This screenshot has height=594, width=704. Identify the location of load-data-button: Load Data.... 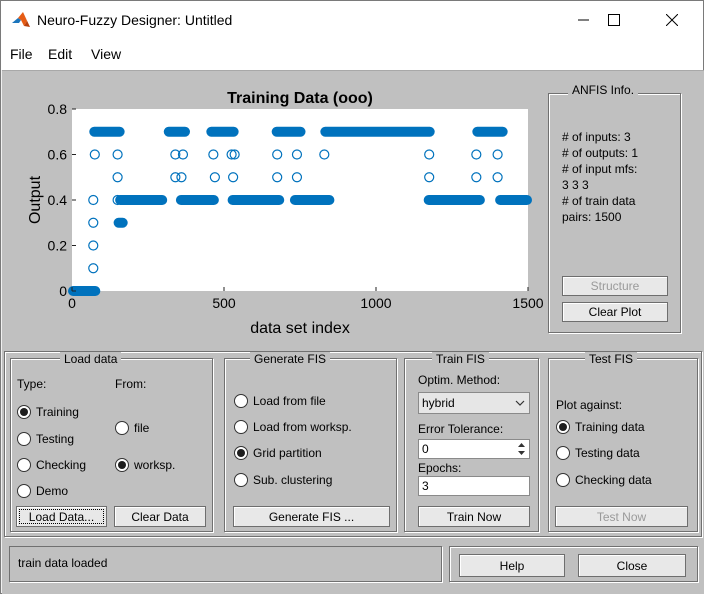
(61, 516).